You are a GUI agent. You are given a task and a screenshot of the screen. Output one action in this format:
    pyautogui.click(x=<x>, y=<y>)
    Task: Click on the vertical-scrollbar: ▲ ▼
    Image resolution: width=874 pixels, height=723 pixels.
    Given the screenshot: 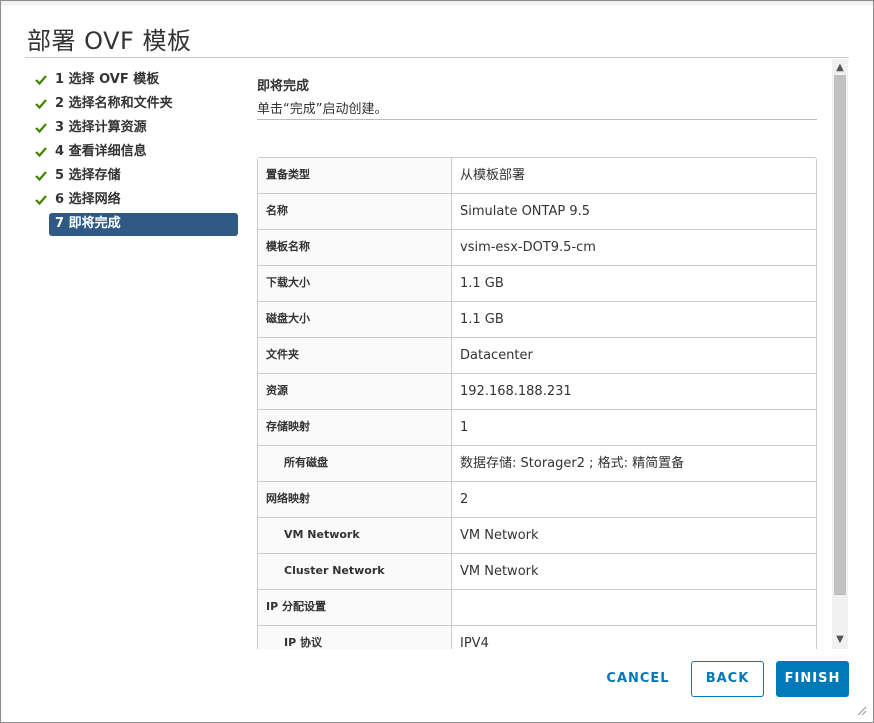 What is the action you would take?
    pyautogui.click(x=840, y=354)
    